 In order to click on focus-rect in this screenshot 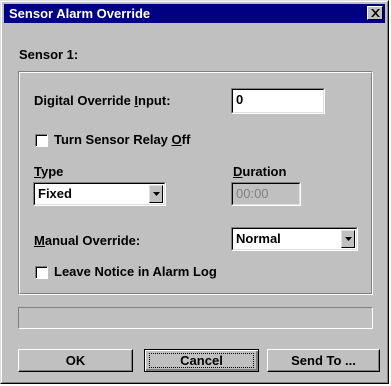, I will do `click(201, 360)`.